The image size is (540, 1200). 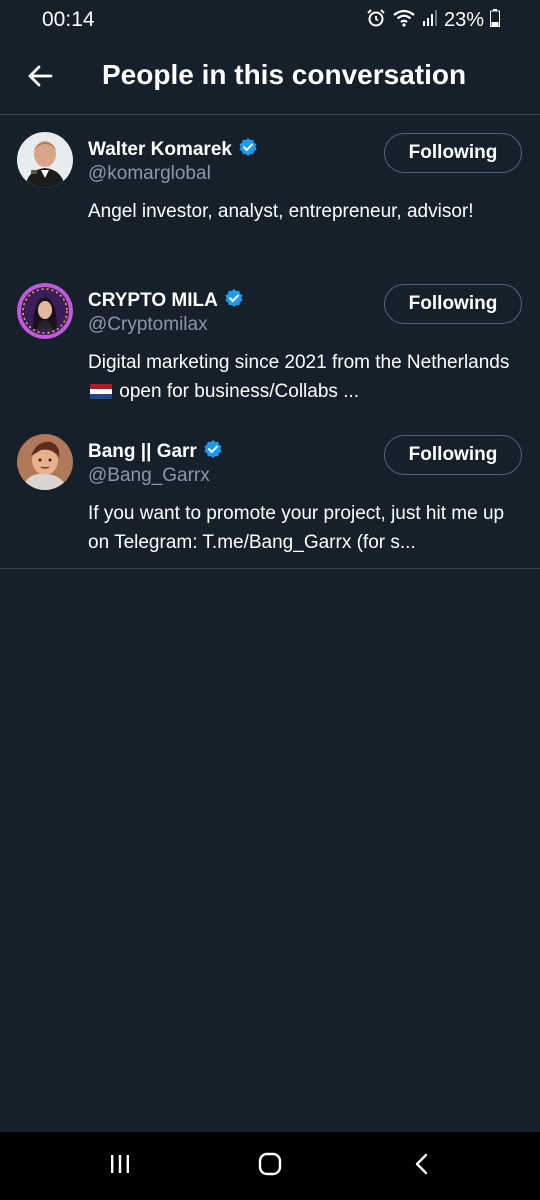 What do you see at coordinates (270, 20) in the screenshot?
I see `status-bar: 00:14 23%` at bounding box center [270, 20].